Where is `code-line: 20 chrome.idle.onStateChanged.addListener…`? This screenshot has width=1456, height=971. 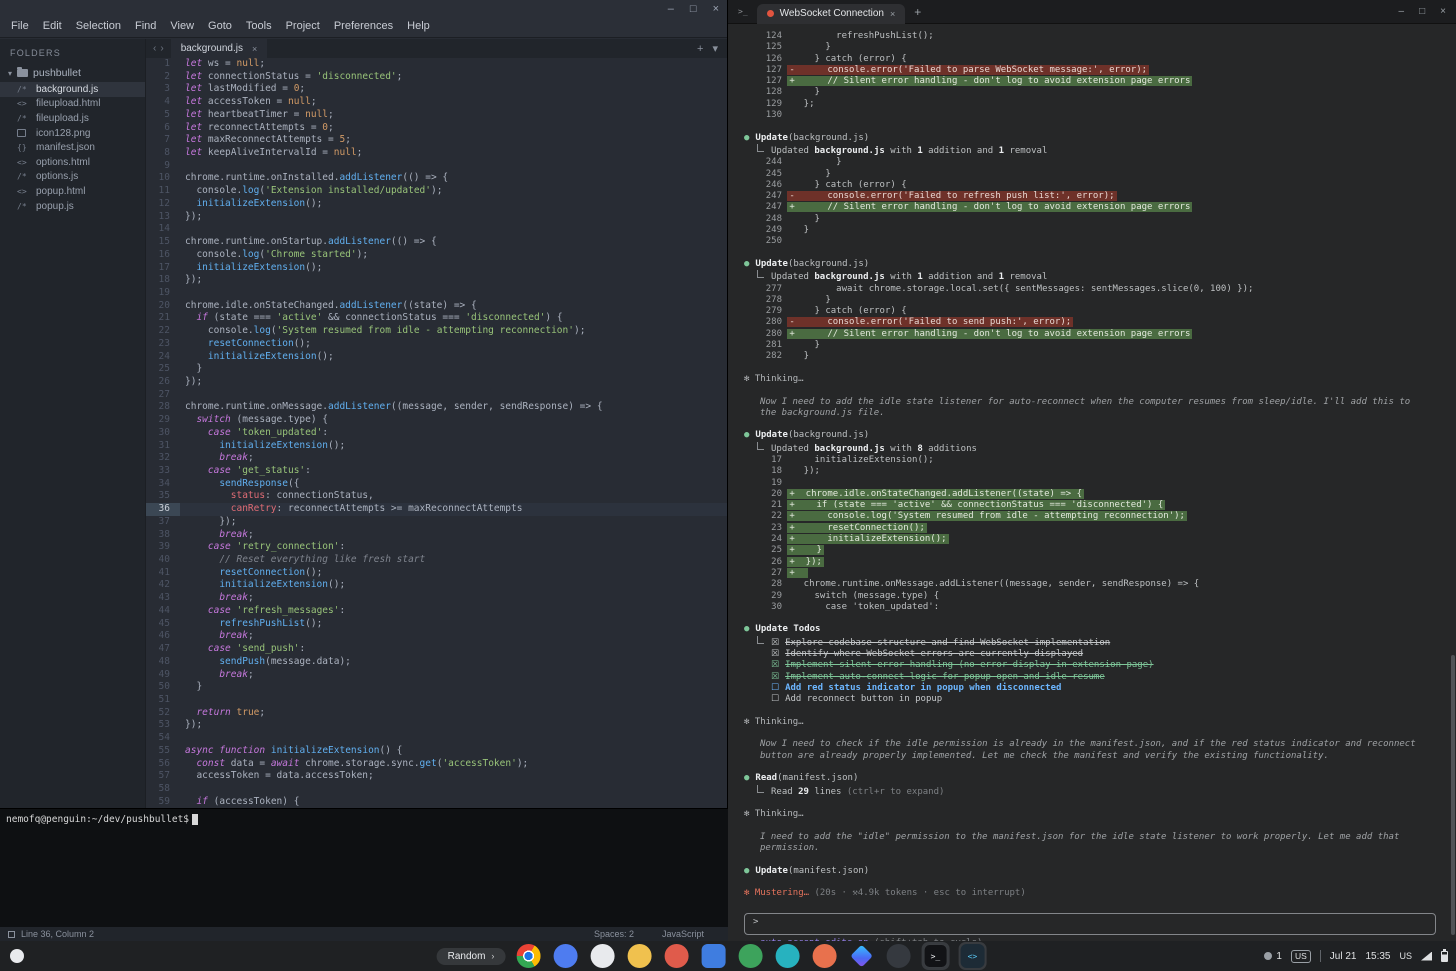
code-line: 20 chrome.idle.onStateChanged.addListener… is located at coordinates (436, 306).